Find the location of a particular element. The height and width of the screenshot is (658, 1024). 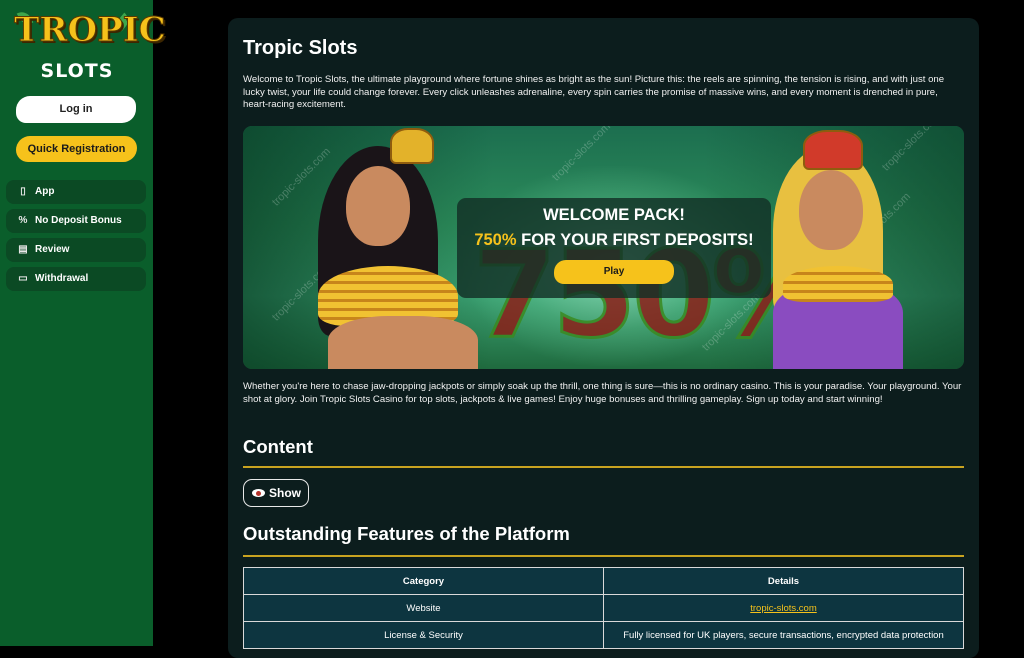

features-heading: Outstanding Features of the Platform is located at coordinates (406, 533).